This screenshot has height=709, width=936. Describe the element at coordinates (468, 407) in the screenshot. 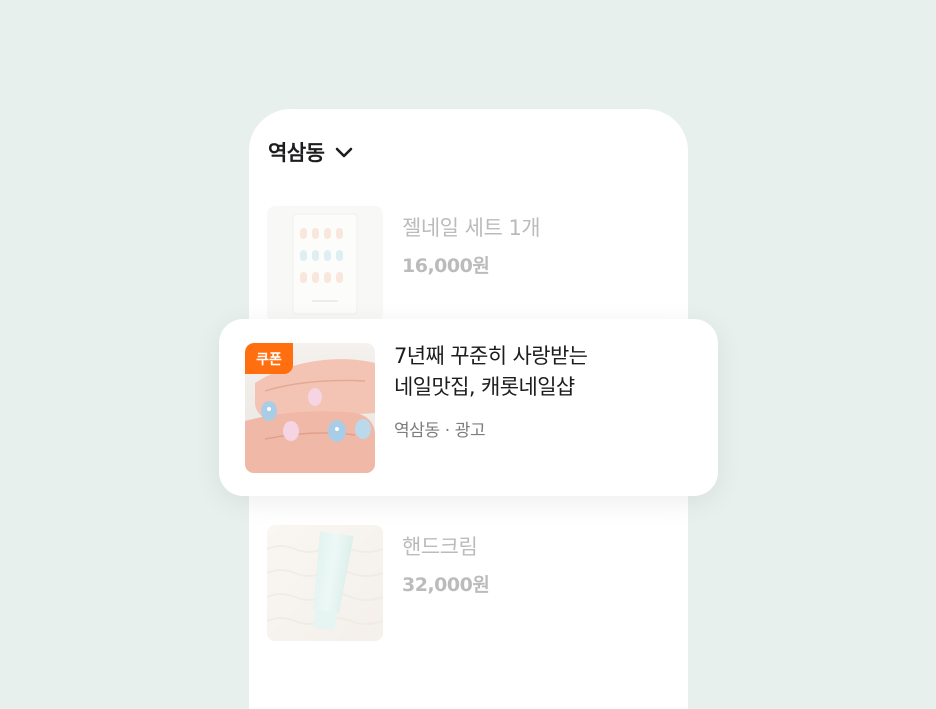

I see `ad-card: 쿠폰 7년째 꾸준히 사랑받는 네일맛집, 캐롯네일샵 역삼동 · 광고` at that location.